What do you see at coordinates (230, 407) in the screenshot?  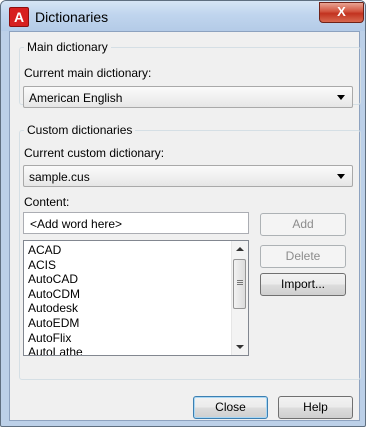 I see `close-button: Close` at bounding box center [230, 407].